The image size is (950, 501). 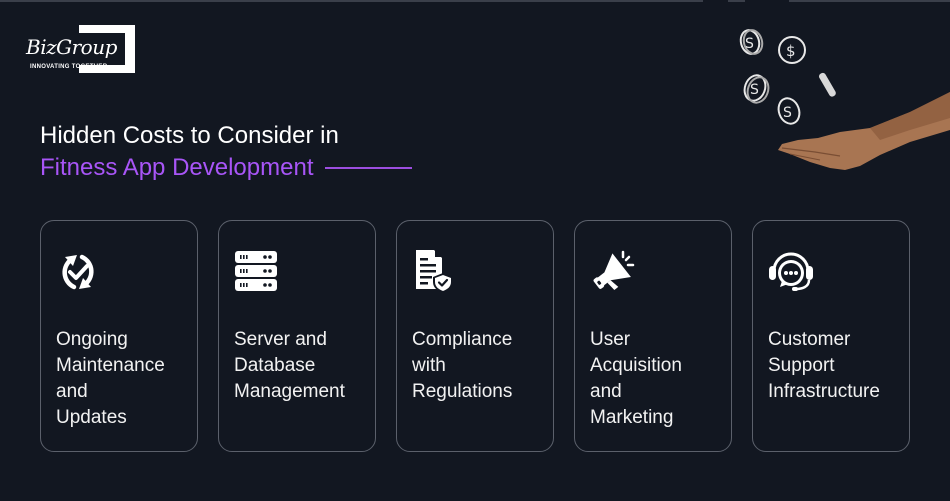 What do you see at coordinates (110, 378) in the screenshot?
I see `card-label: Ongoing Maintenance and Updates` at bounding box center [110, 378].